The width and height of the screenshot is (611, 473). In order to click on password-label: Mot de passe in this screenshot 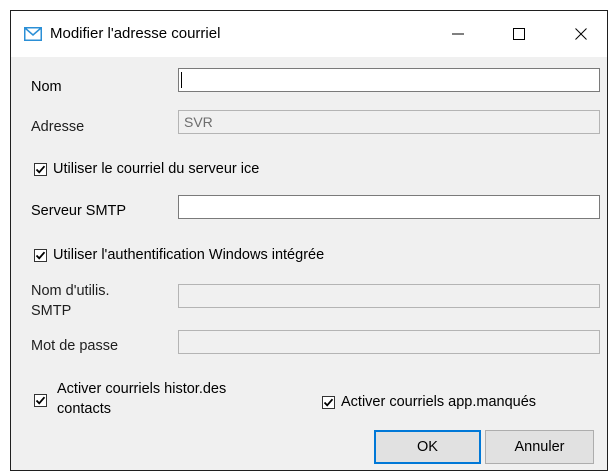, I will do `click(75, 346)`.